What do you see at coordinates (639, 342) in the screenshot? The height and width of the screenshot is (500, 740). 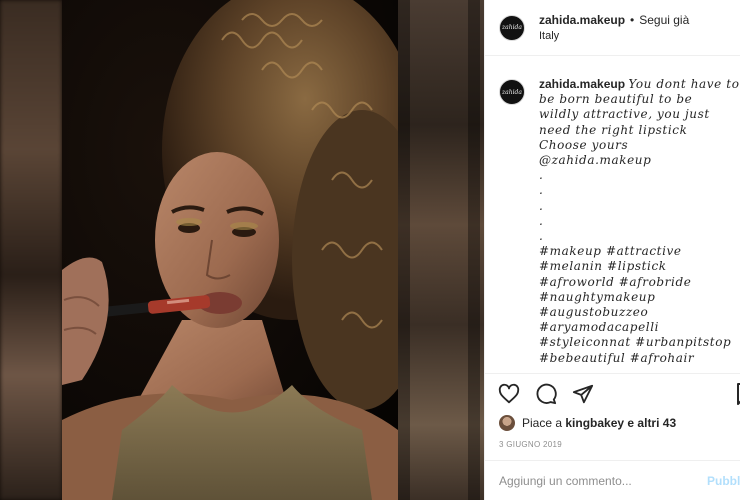 I see `caption-hashtags: #styleiconnat #urbanpitstop` at bounding box center [639, 342].